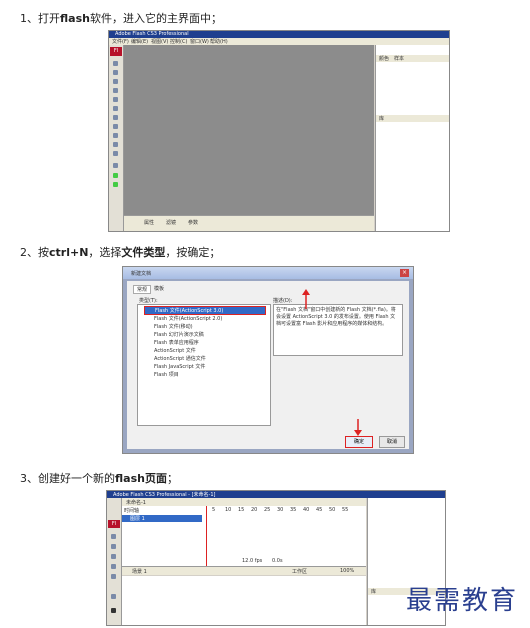 This screenshot has height=628, width=530. What do you see at coordinates (141, 478) in the screenshot?
I see `step-3-bold: flash页面` at bounding box center [141, 478].